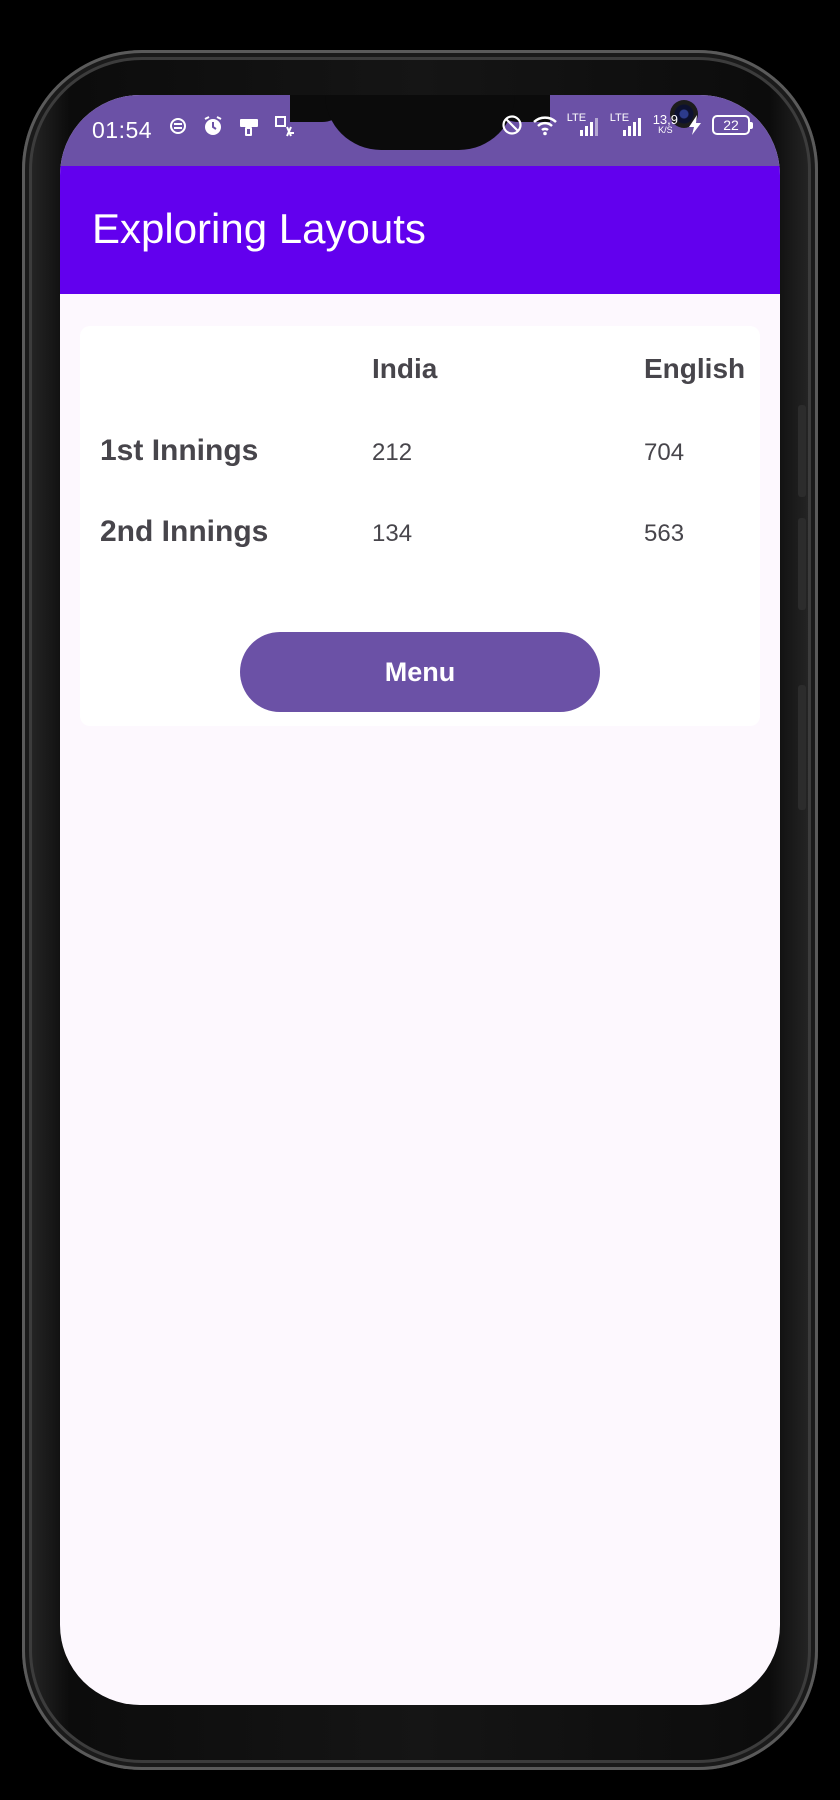 Image resolution: width=840 pixels, height=1800 pixels. Describe the element at coordinates (695, 125) in the screenshot. I see `charging-icon` at that location.